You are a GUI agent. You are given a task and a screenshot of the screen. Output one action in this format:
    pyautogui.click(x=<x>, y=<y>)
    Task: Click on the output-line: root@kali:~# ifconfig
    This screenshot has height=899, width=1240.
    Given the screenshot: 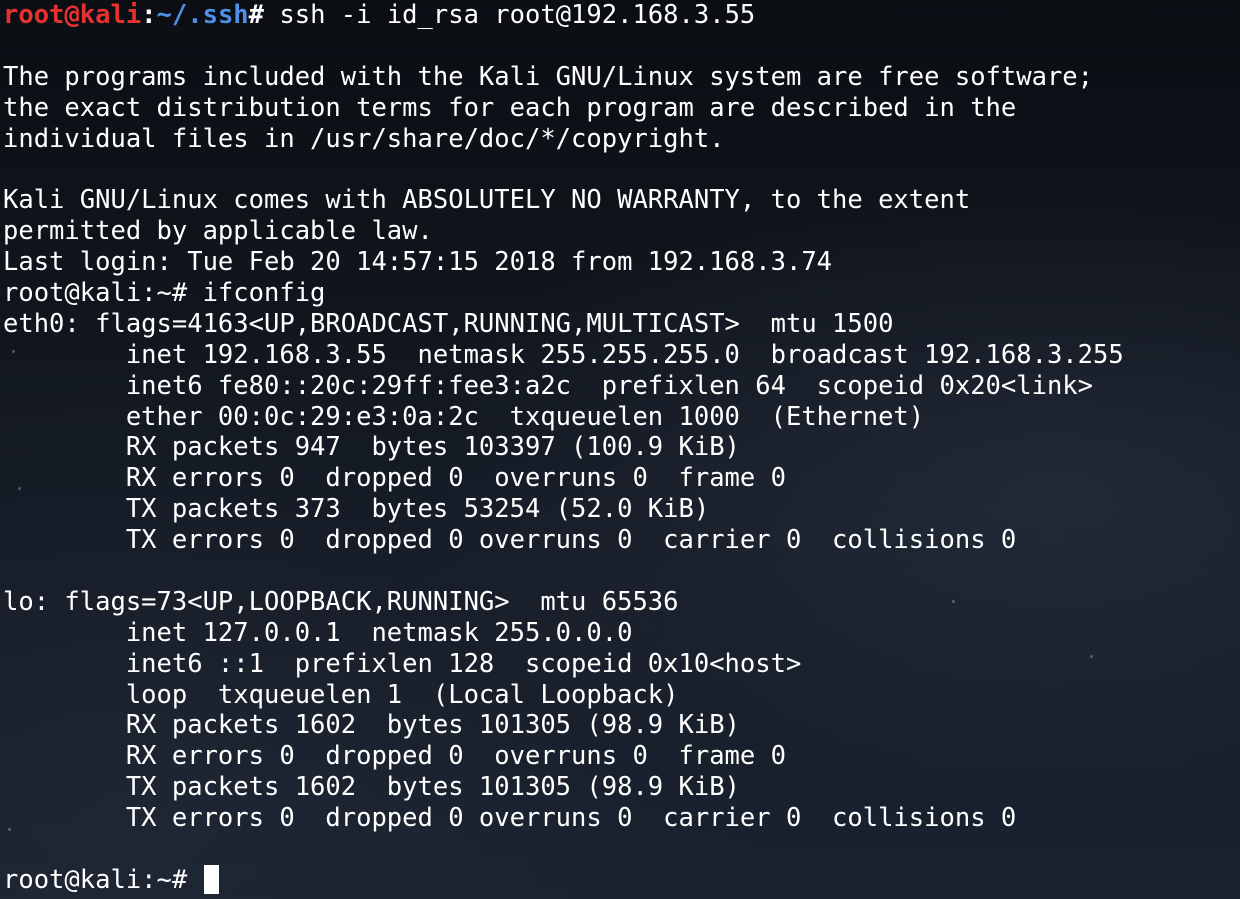 What is the action you would take?
    pyautogui.click(x=164, y=293)
    